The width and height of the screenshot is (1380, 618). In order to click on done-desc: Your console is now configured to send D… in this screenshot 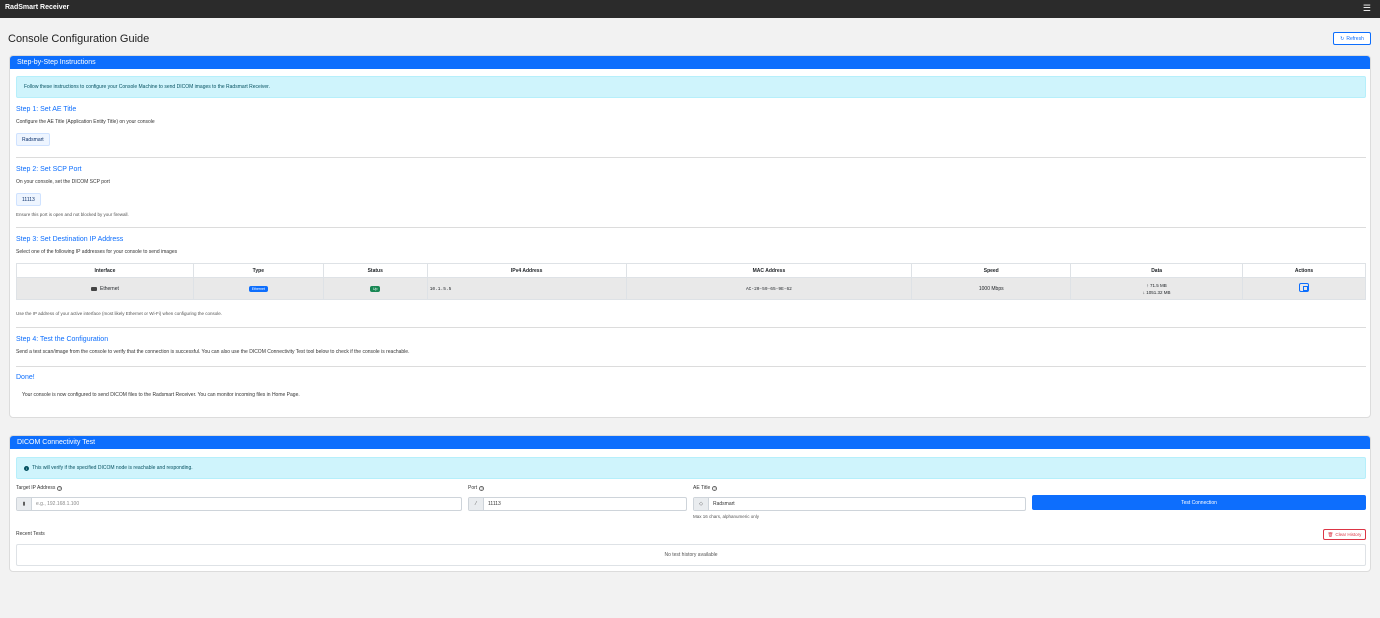, I will do `click(161, 395)`.